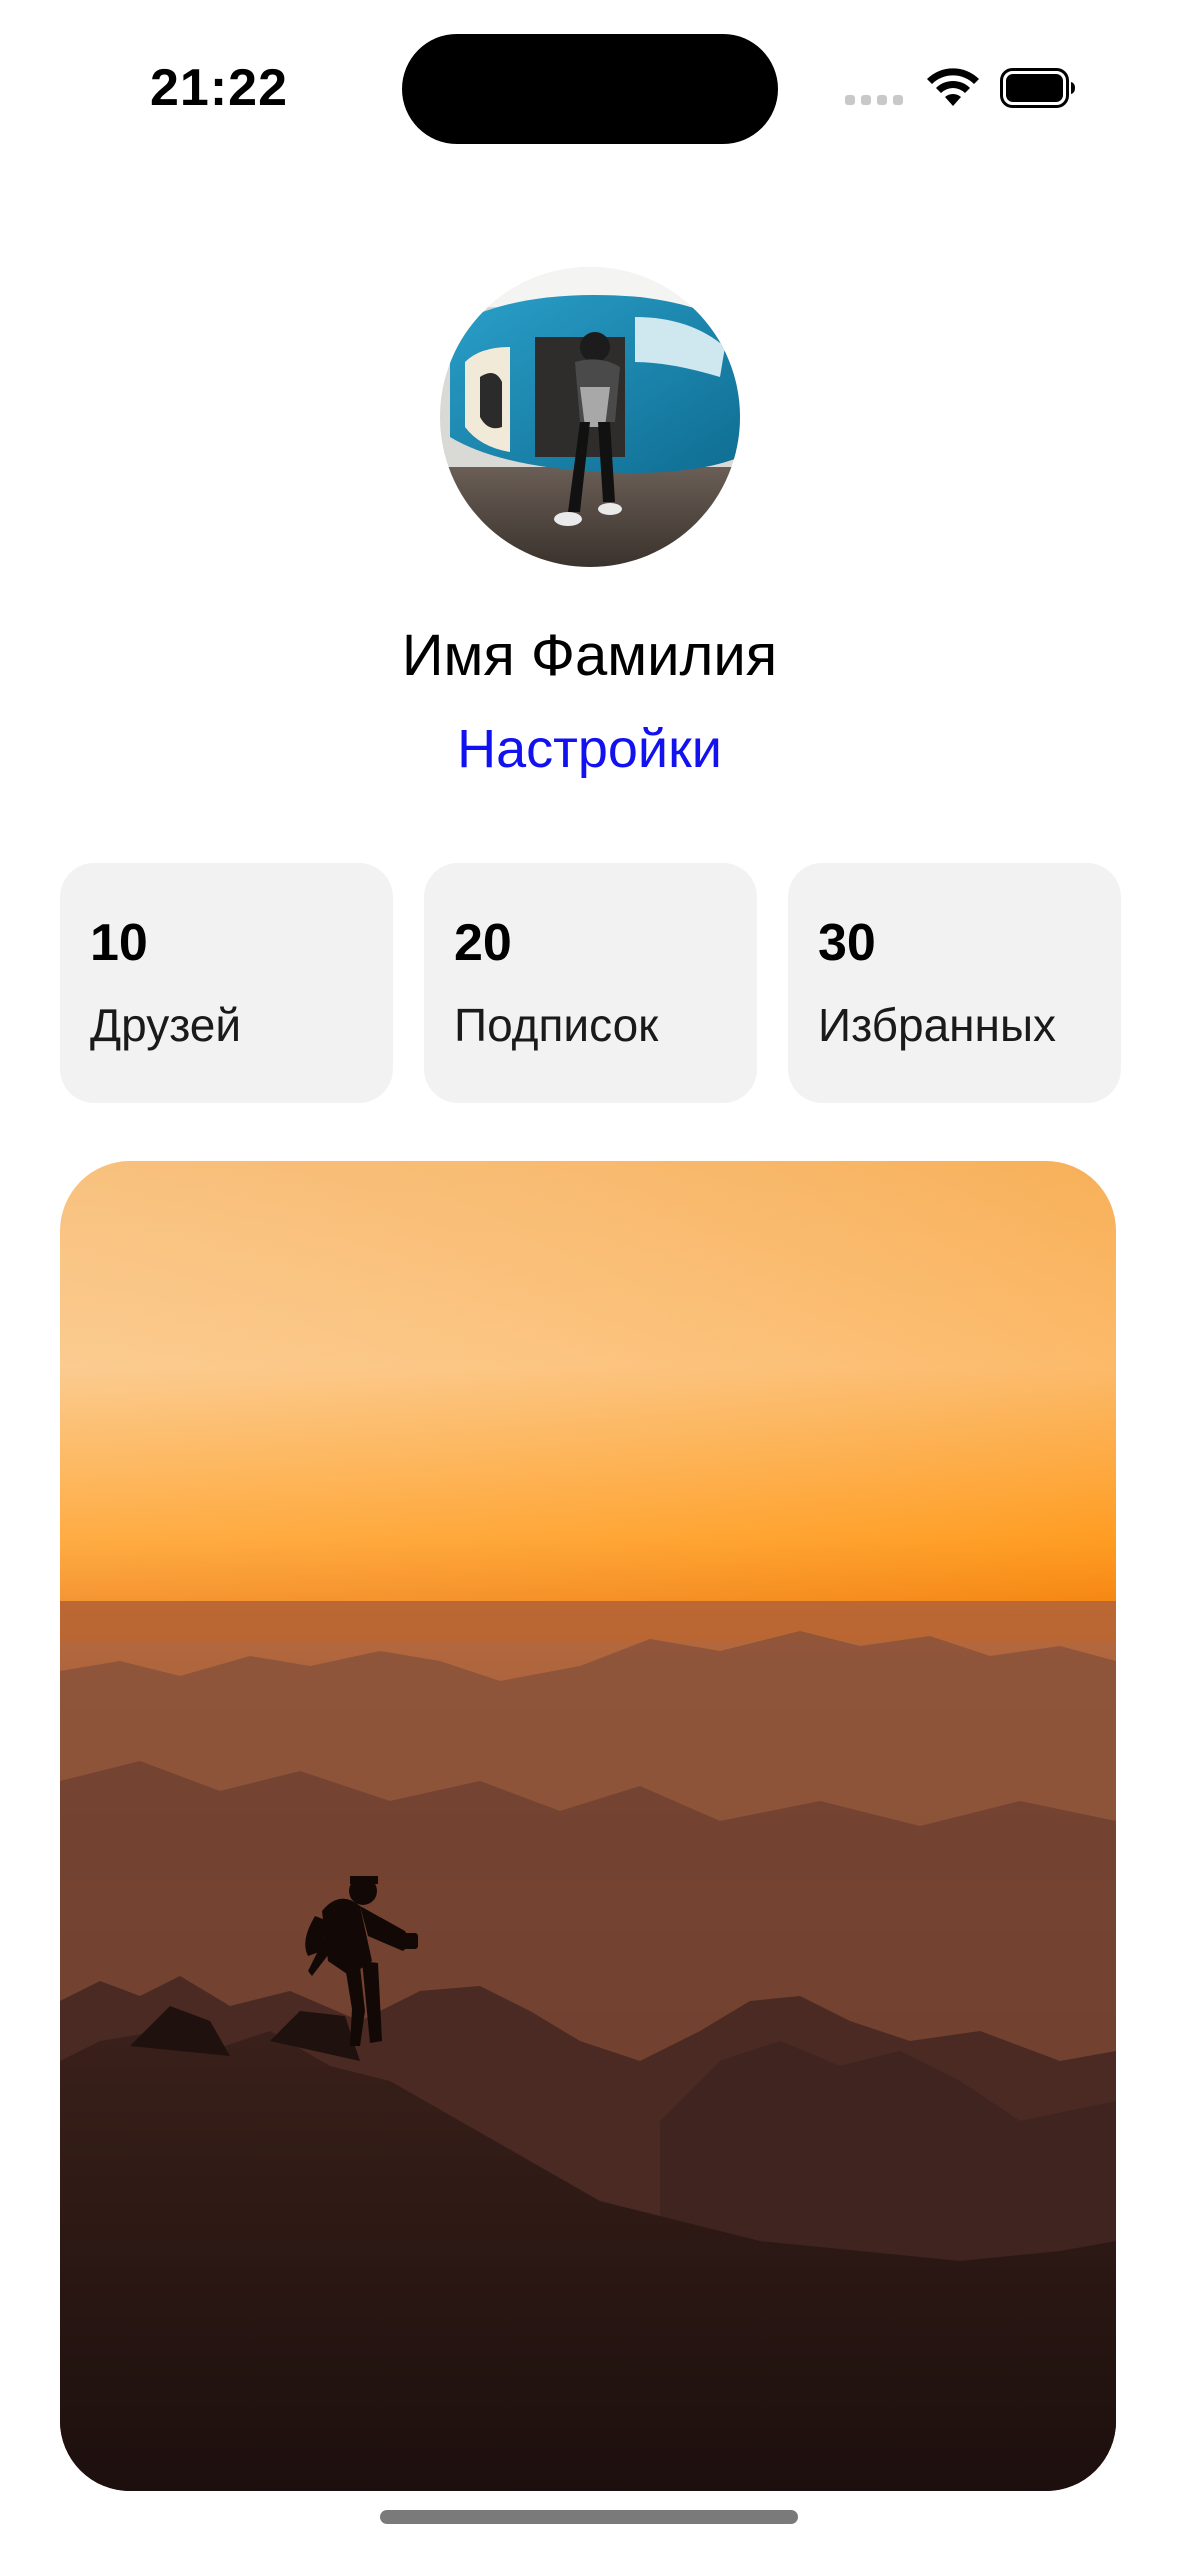 The height and width of the screenshot is (2556, 1179). What do you see at coordinates (226, 983) in the screenshot?
I see `friends-stat-card: 10 Друзей` at bounding box center [226, 983].